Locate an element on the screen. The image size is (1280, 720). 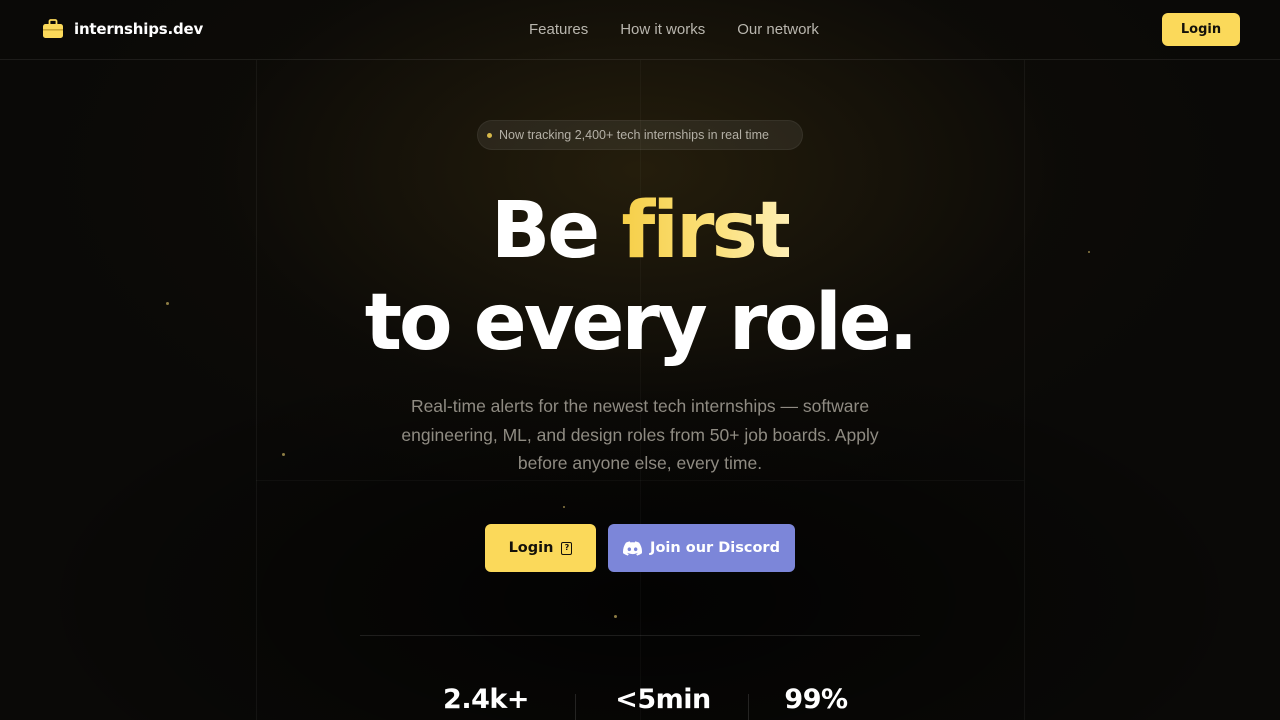
stat-value-accuracy: 99% is located at coordinates (816, 699).